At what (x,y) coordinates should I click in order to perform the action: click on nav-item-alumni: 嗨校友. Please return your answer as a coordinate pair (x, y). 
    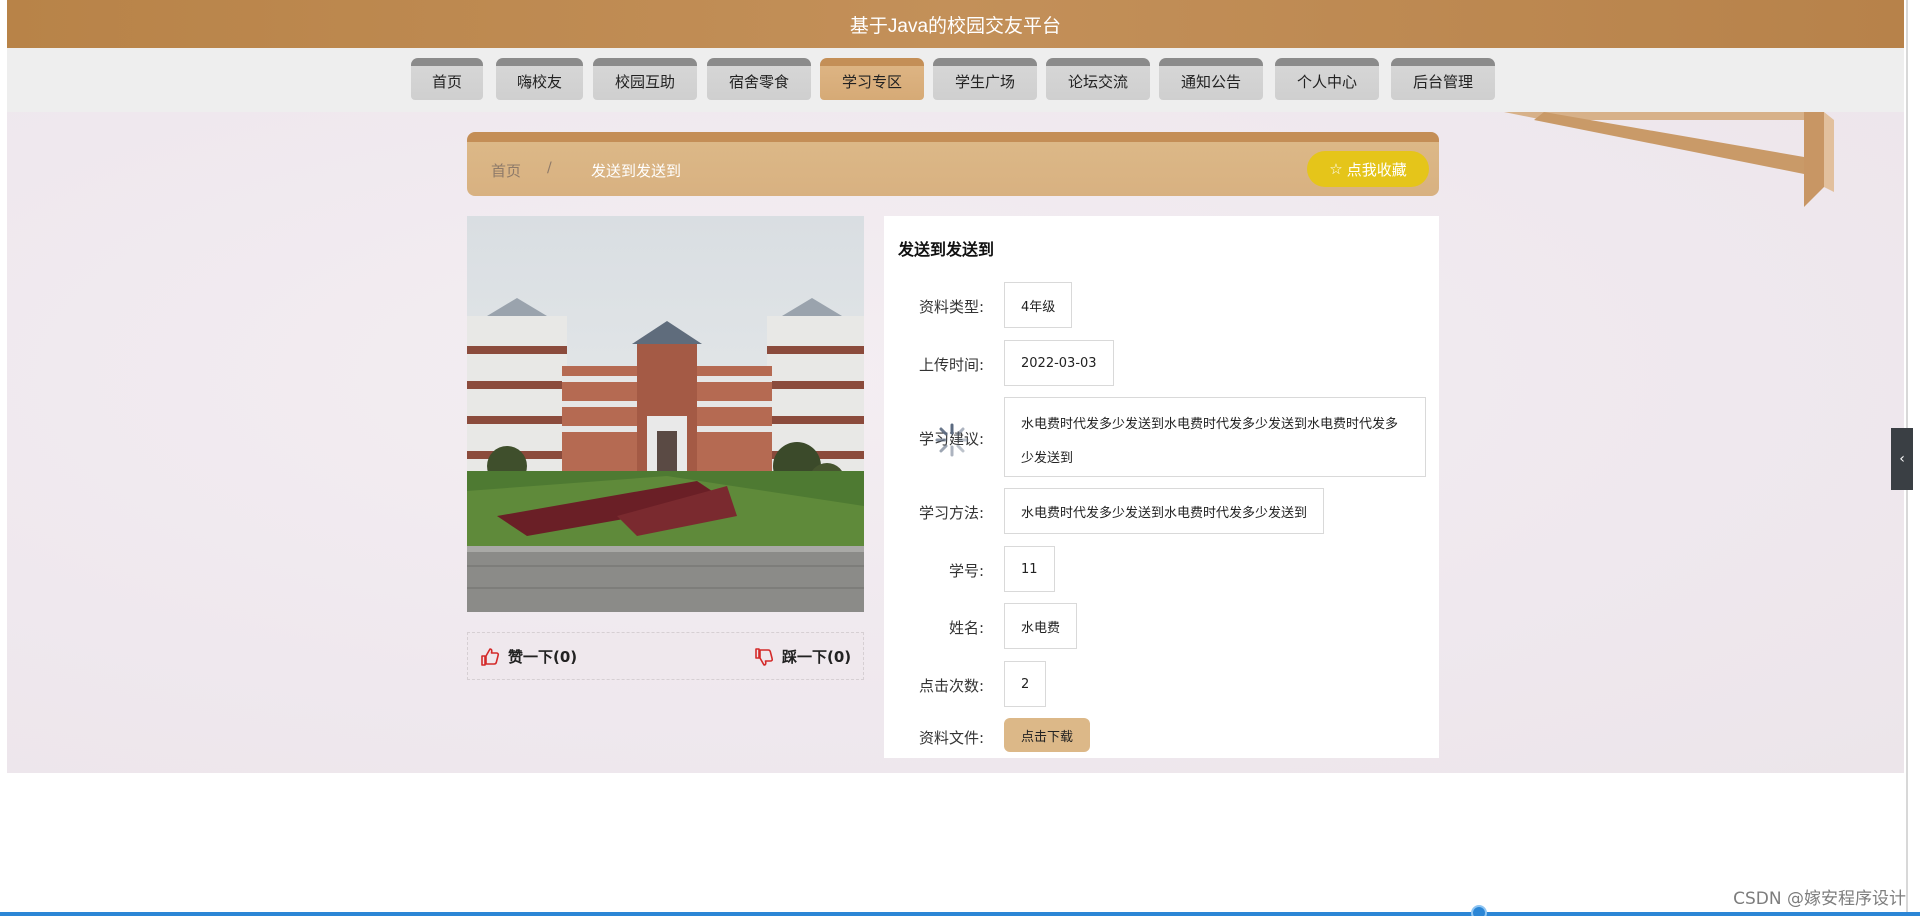
    Looking at the image, I should click on (539, 79).